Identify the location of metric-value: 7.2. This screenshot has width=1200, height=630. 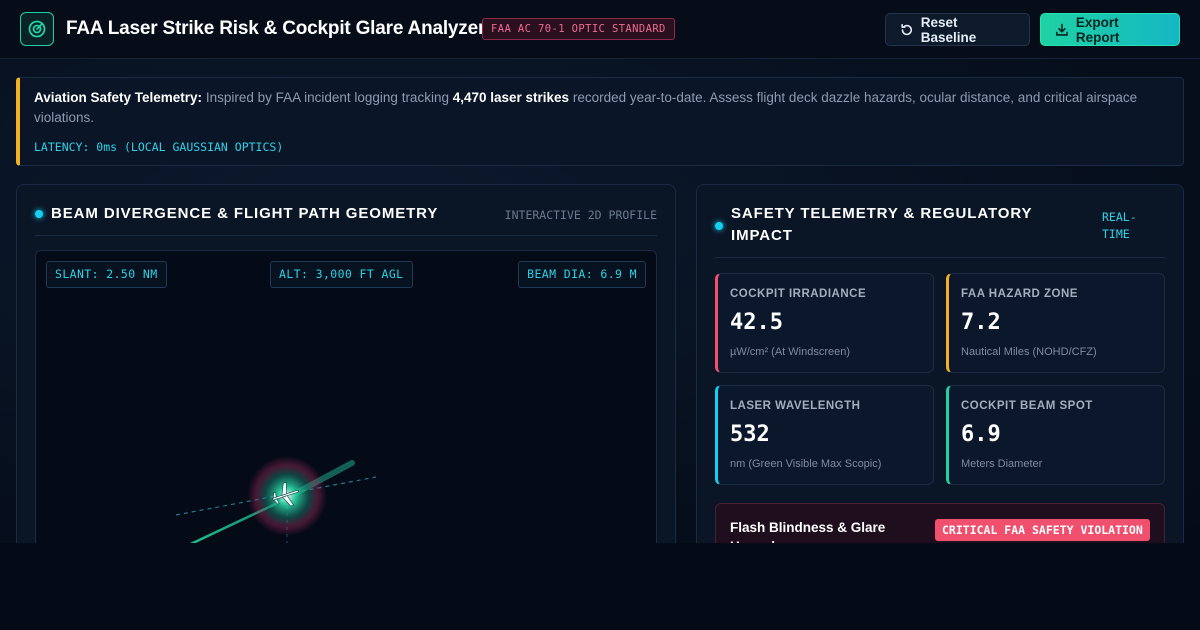
(981, 322).